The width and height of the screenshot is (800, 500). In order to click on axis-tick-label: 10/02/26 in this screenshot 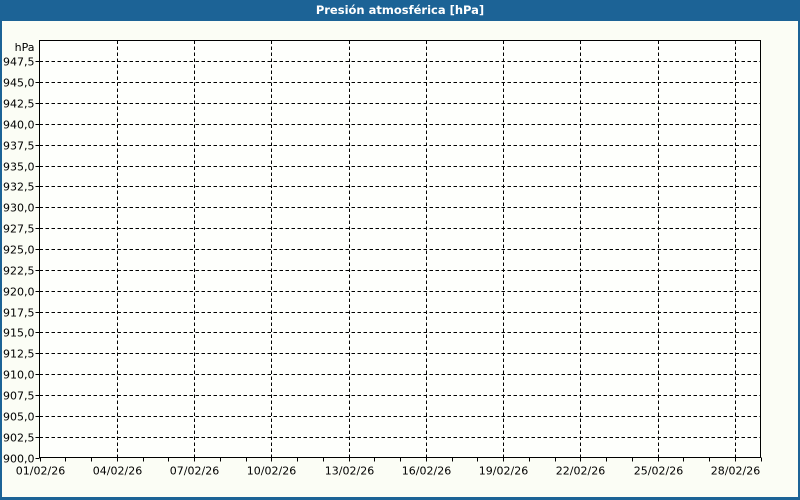, I will do `click(271, 471)`.